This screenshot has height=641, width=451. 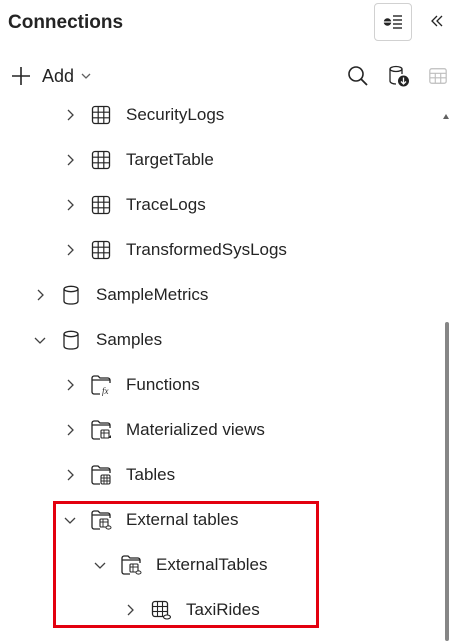 I want to click on tree-item-transformedsyslogs: TransformedSysLogs, so click(x=174, y=250).